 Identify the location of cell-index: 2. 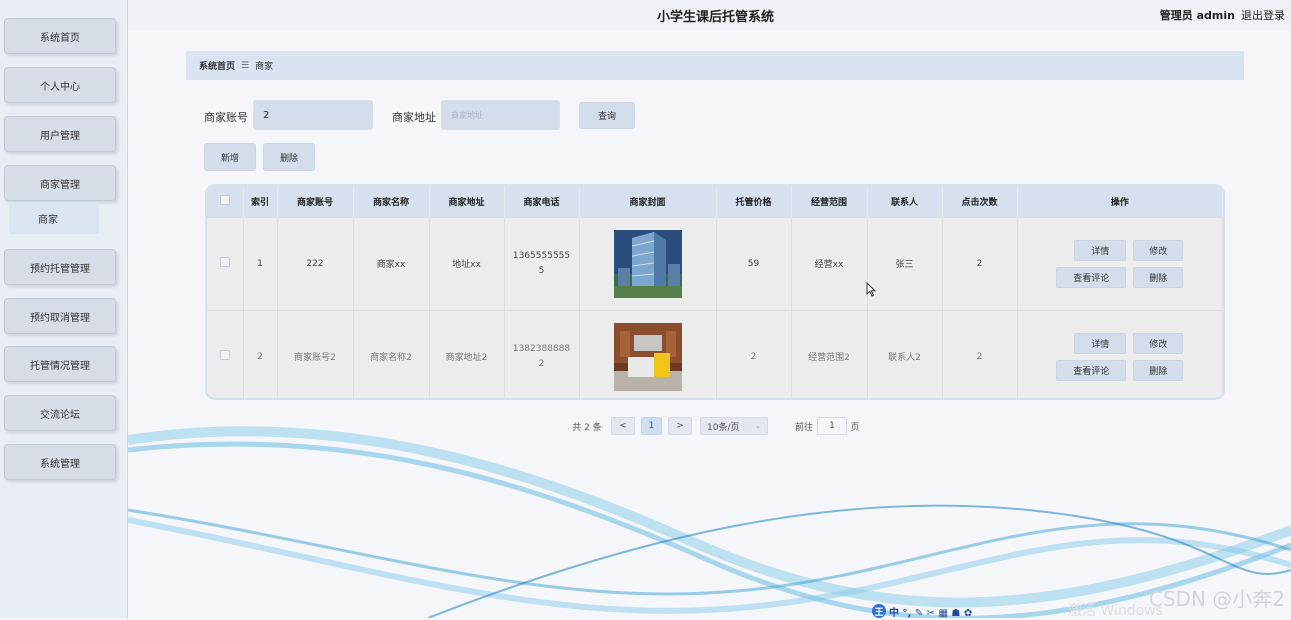
(260, 353).